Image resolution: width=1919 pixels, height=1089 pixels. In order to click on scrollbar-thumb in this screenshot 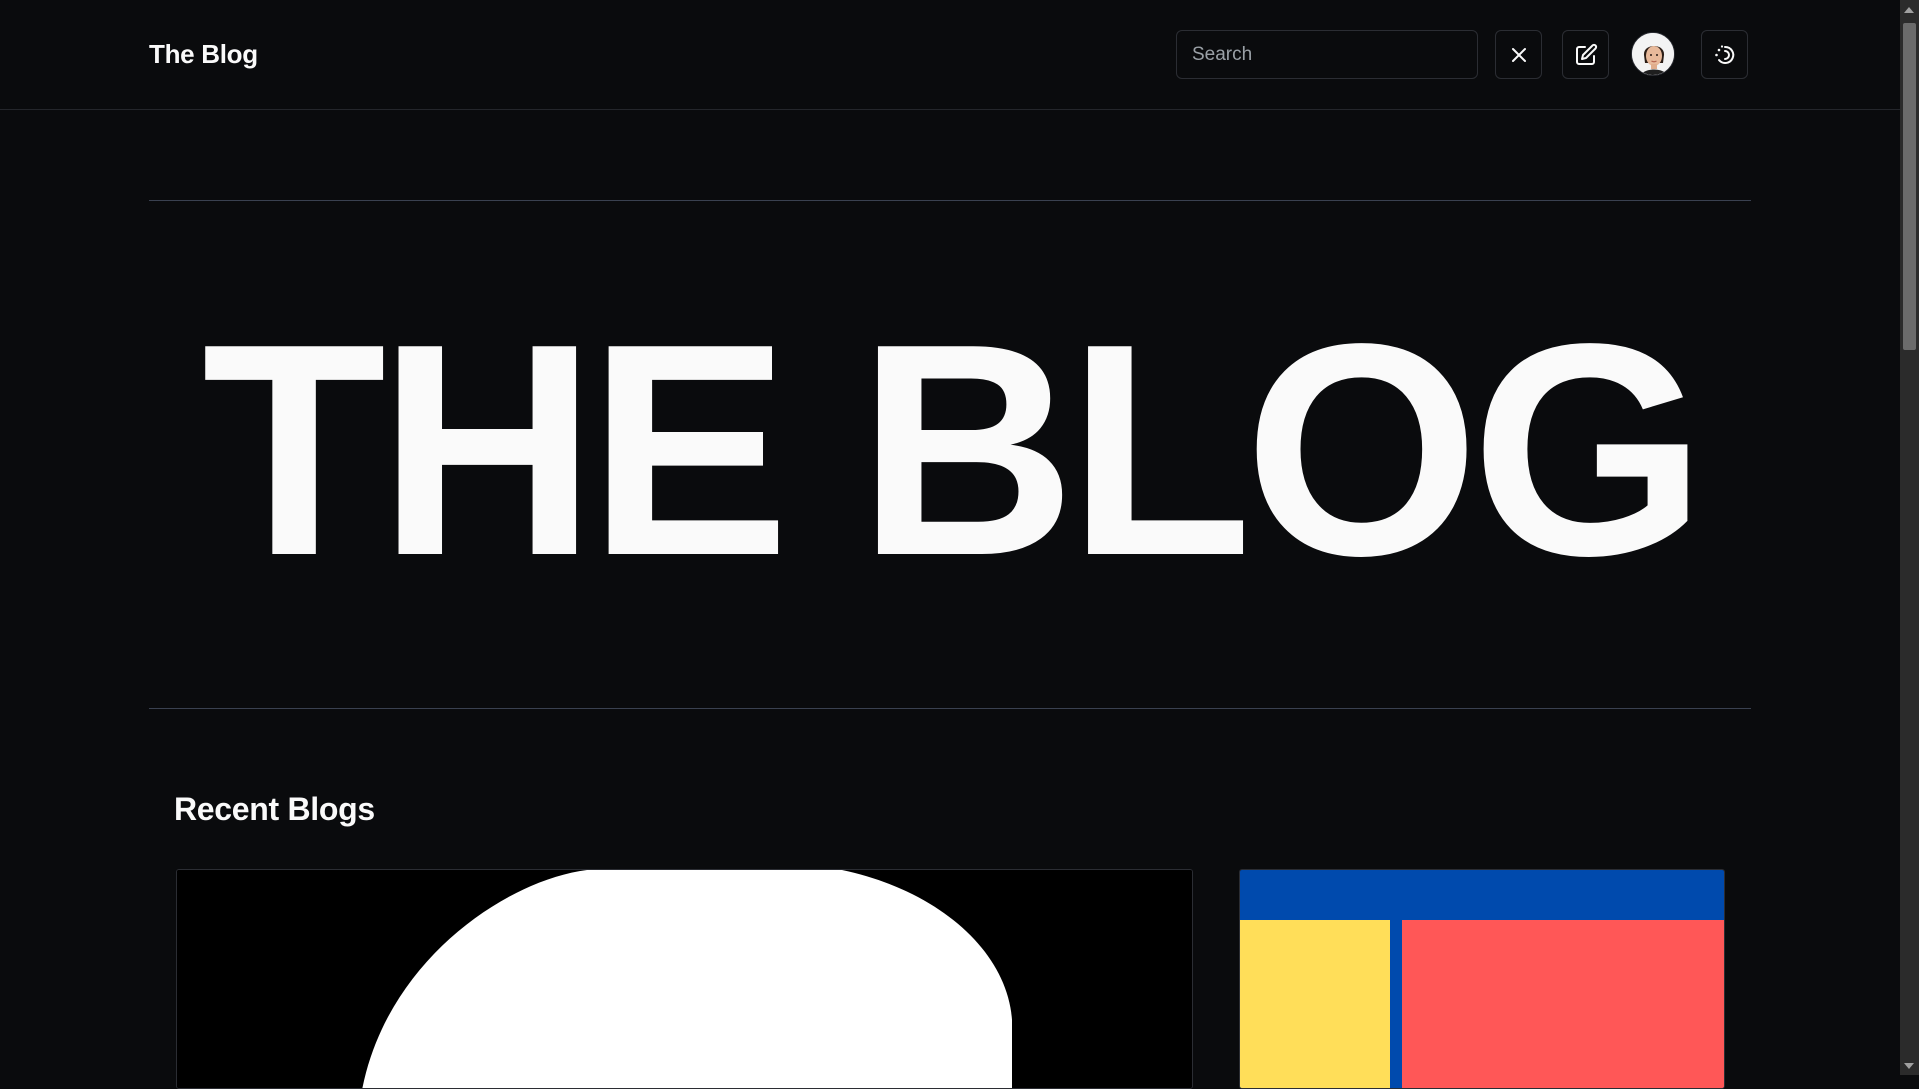, I will do `click(1909, 186)`.